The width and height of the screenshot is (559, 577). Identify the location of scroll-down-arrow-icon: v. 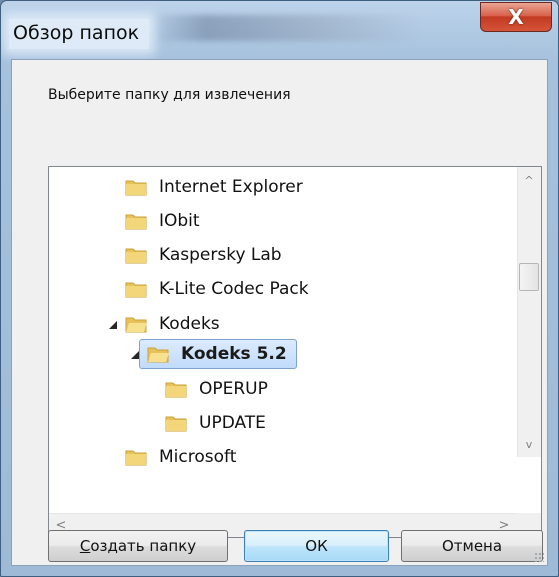
(529, 444).